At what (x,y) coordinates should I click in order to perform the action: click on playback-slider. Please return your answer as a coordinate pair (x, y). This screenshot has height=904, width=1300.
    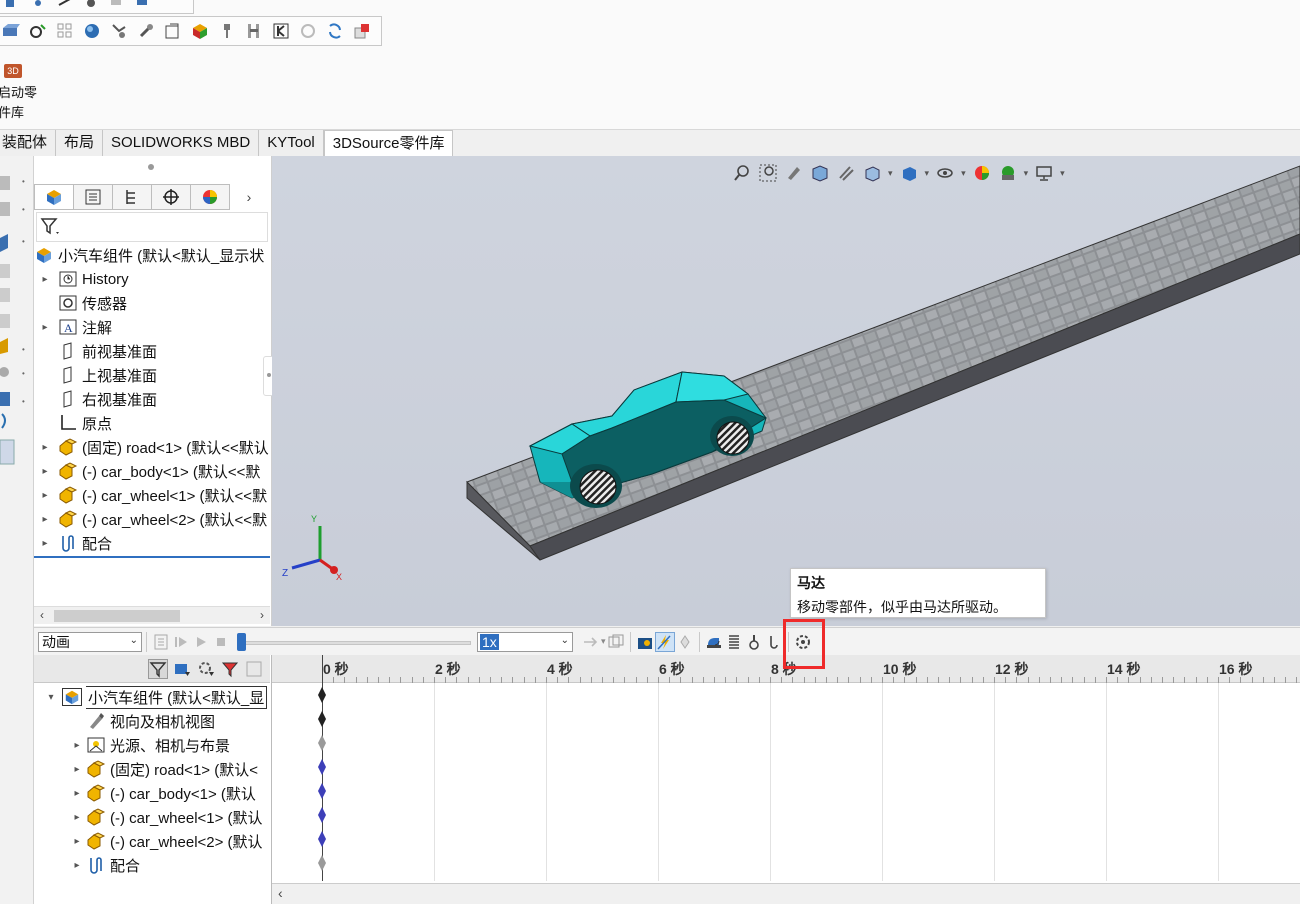
    Looking at the image, I should click on (354, 642).